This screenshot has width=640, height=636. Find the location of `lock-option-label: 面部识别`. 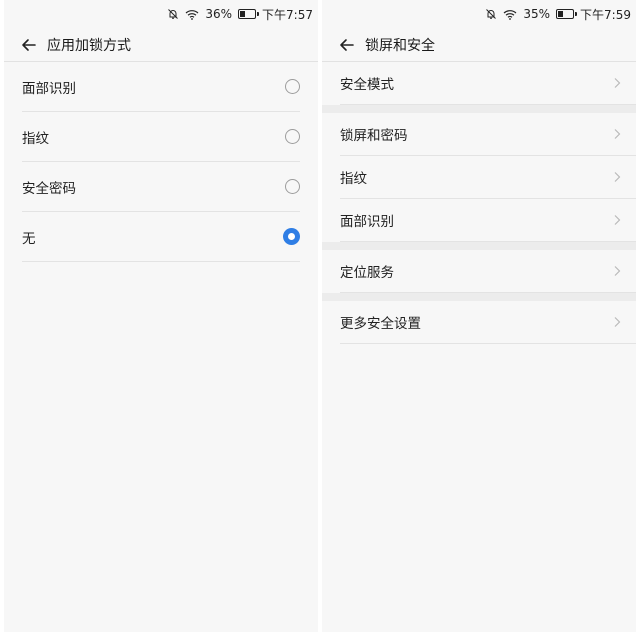

lock-option-label: 面部识别 is located at coordinates (49, 88).